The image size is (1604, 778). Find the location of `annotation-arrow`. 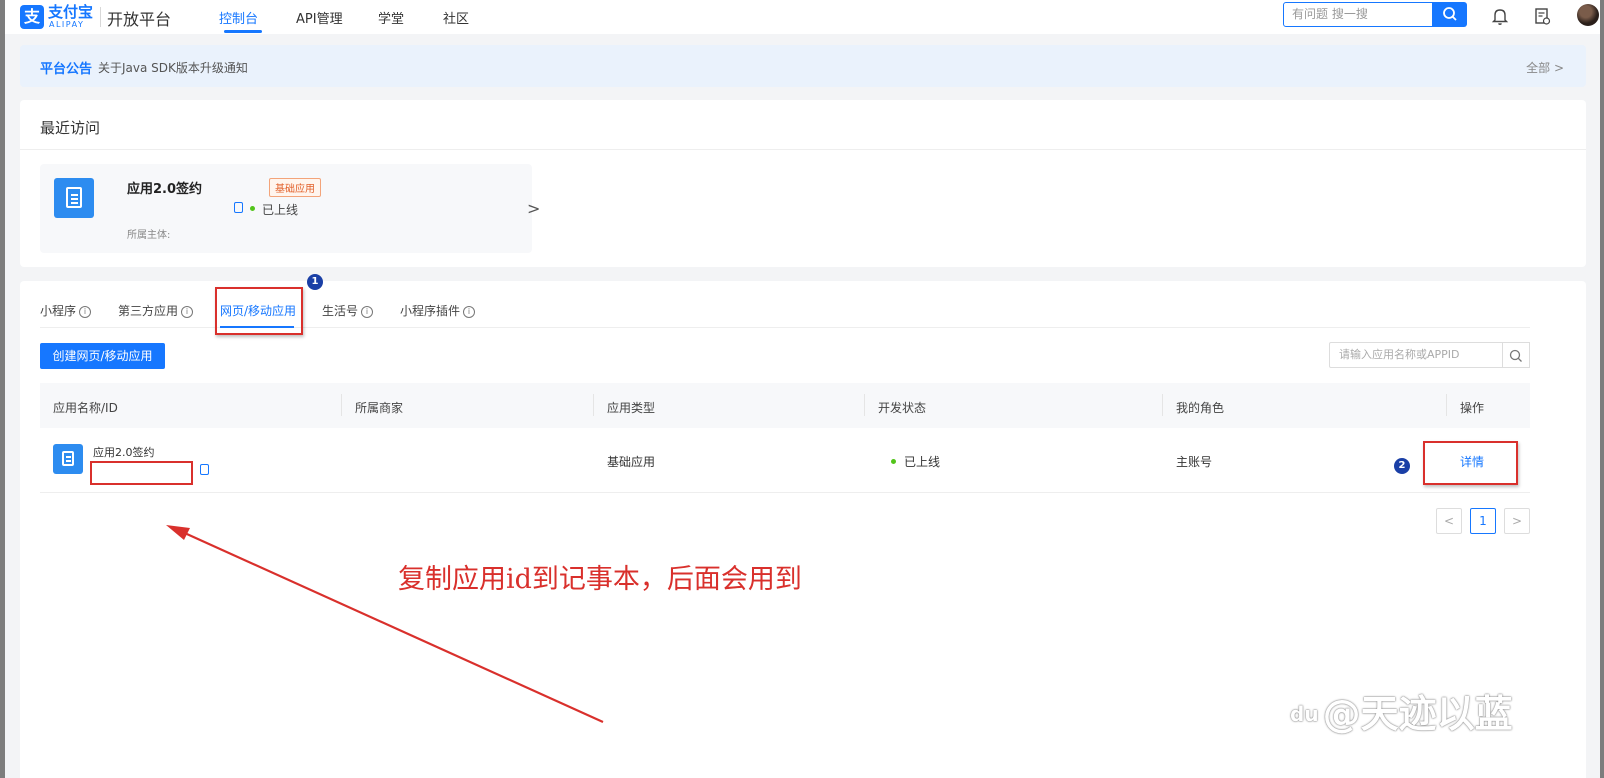

annotation-arrow is located at coordinates (385, 624).